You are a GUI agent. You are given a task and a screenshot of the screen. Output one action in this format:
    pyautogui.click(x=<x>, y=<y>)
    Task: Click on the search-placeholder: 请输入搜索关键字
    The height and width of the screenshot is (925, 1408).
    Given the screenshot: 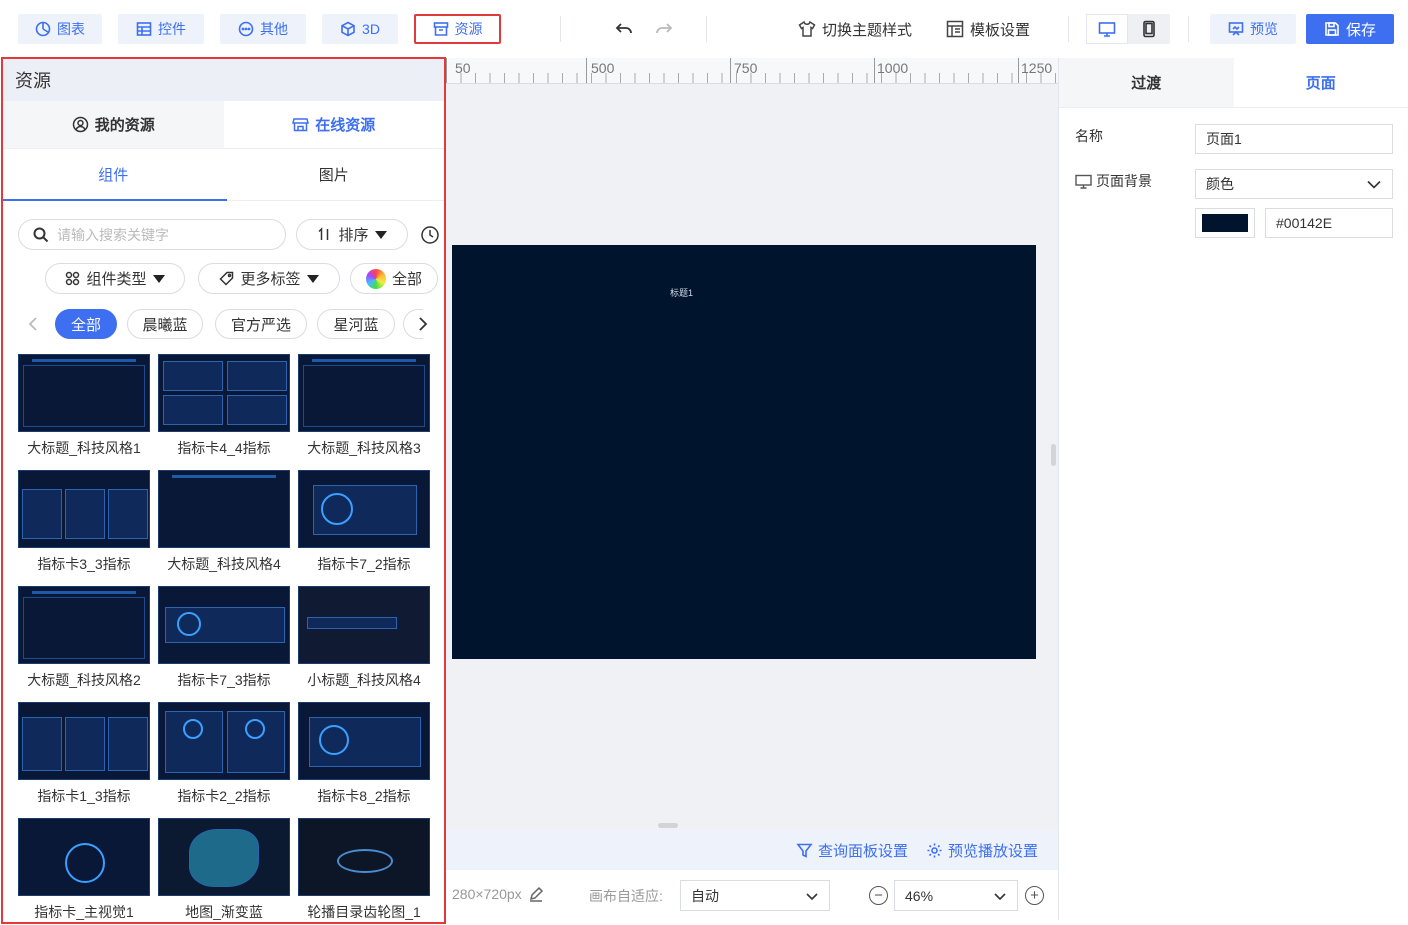 What is the action you would take?
    pyautogui.click(x=113, y=234)
    